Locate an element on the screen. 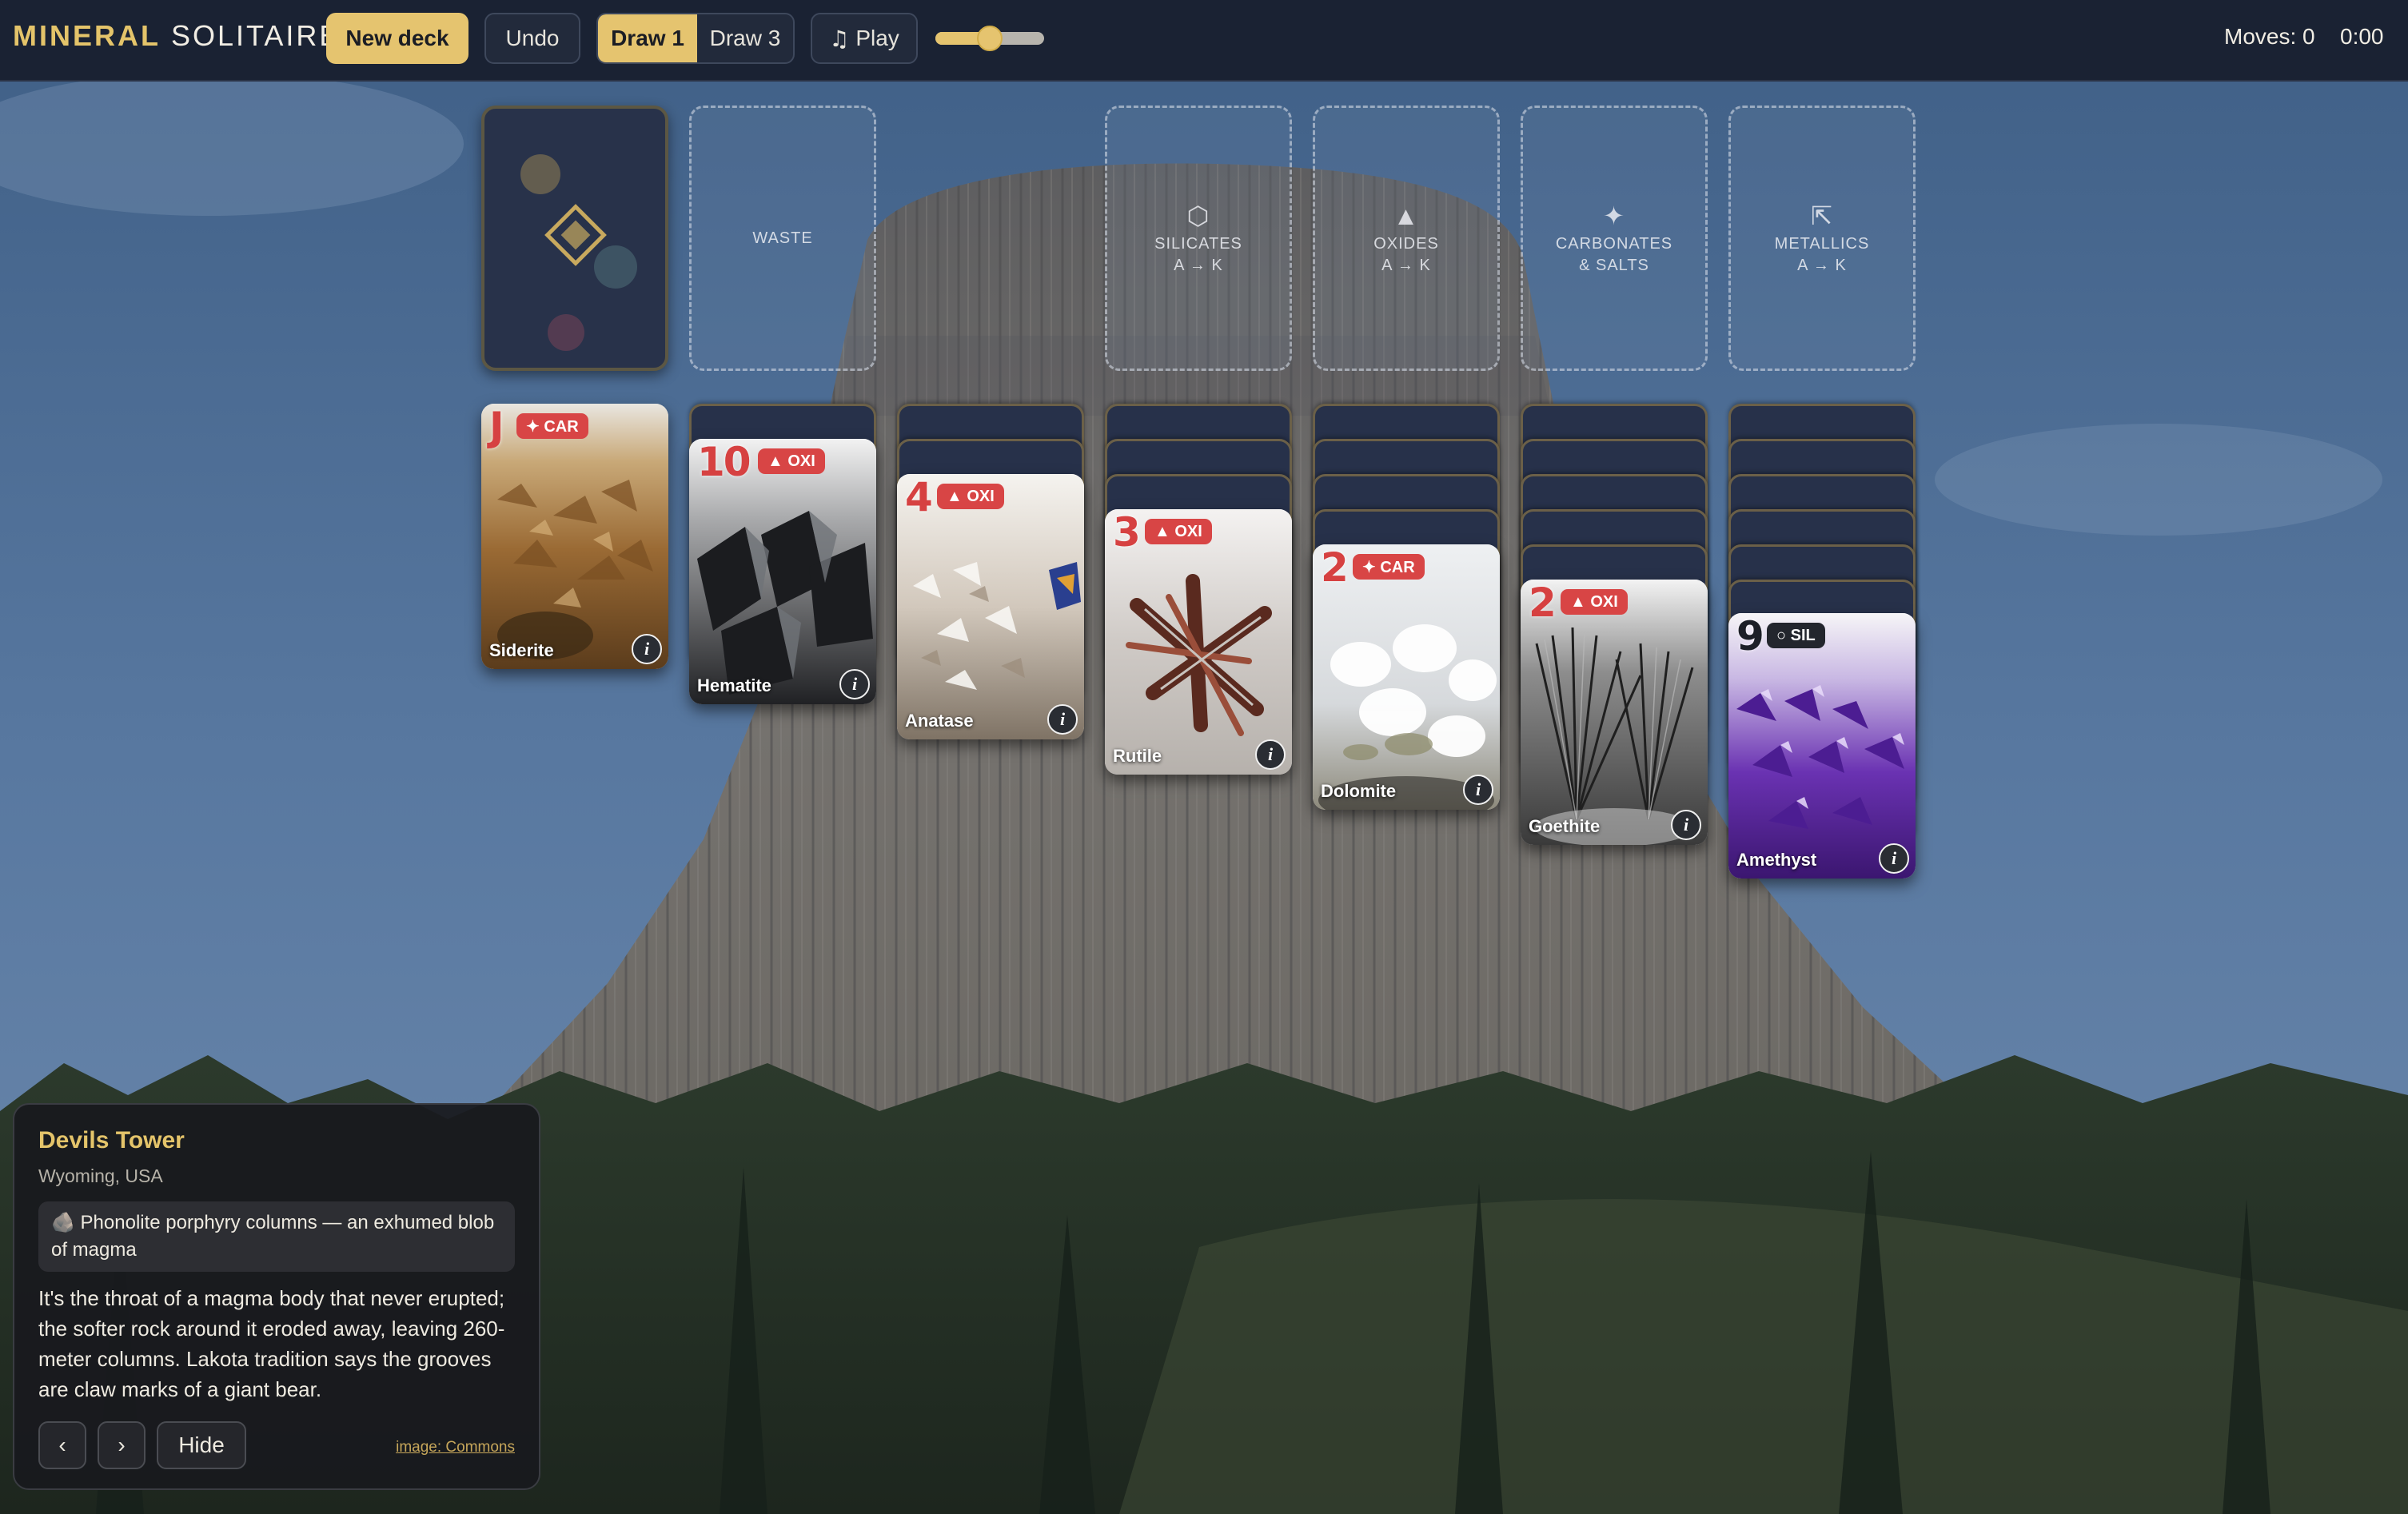  next-location-button: › is located at coordinates (122, 1445).